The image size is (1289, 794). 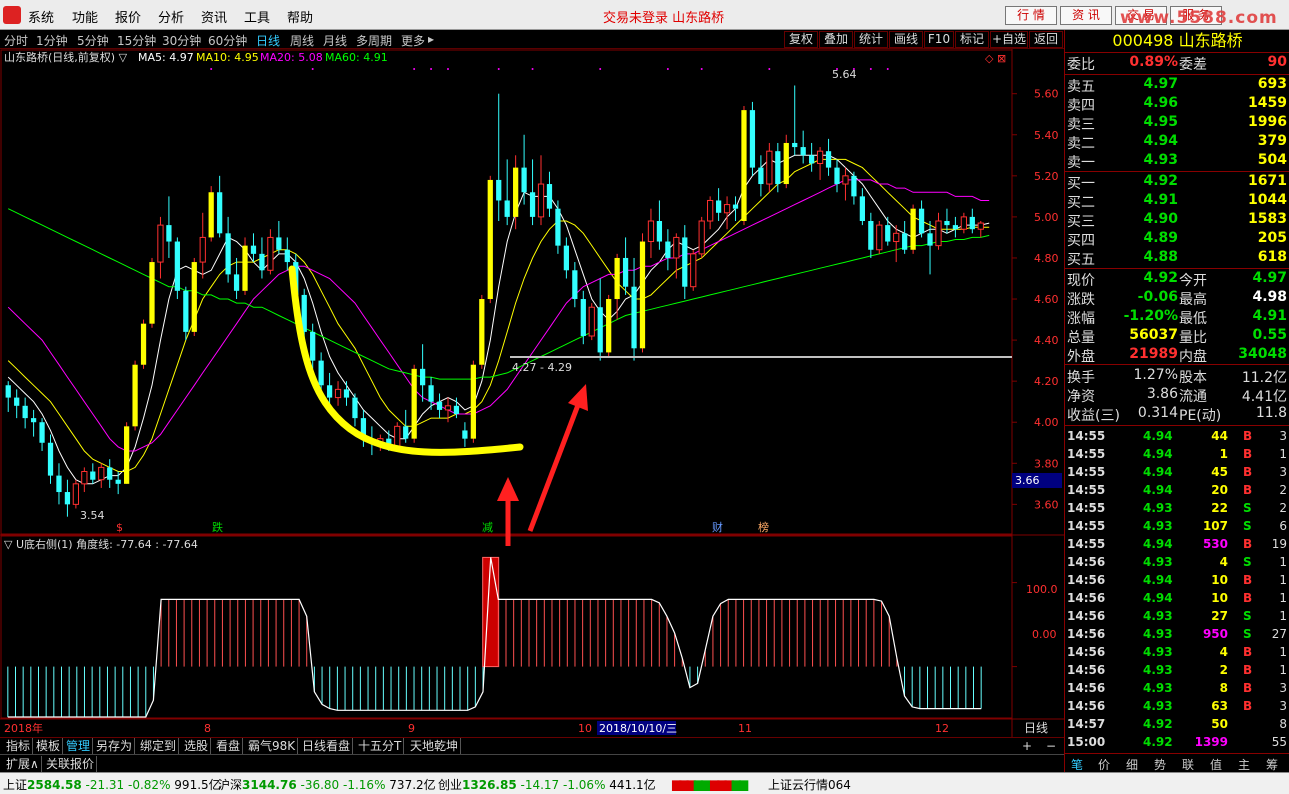 What do you see at coordinates (836, 39) in the screenshot?
I see `btn-overlay: 叠加` at bounding box center [836, 39].